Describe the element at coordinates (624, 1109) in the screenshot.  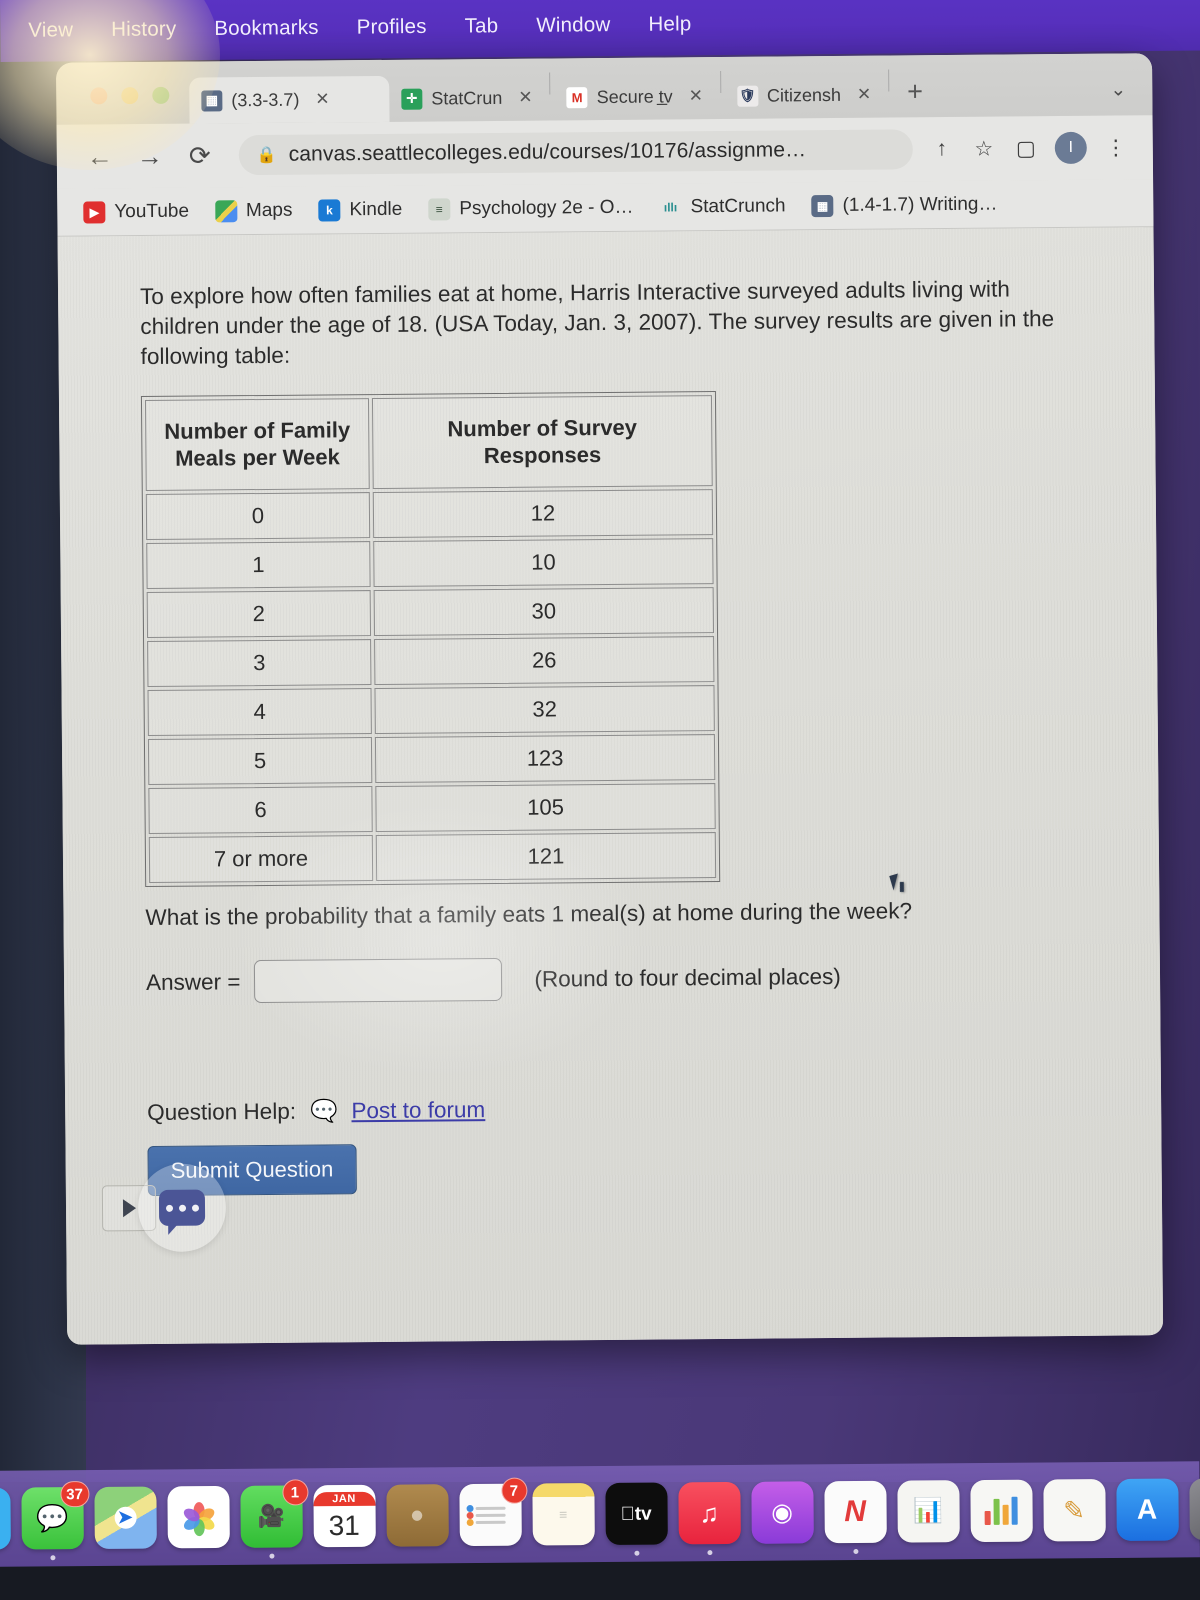
I see `question-help-row: Question Help: 💬 Post to forum` at that location.